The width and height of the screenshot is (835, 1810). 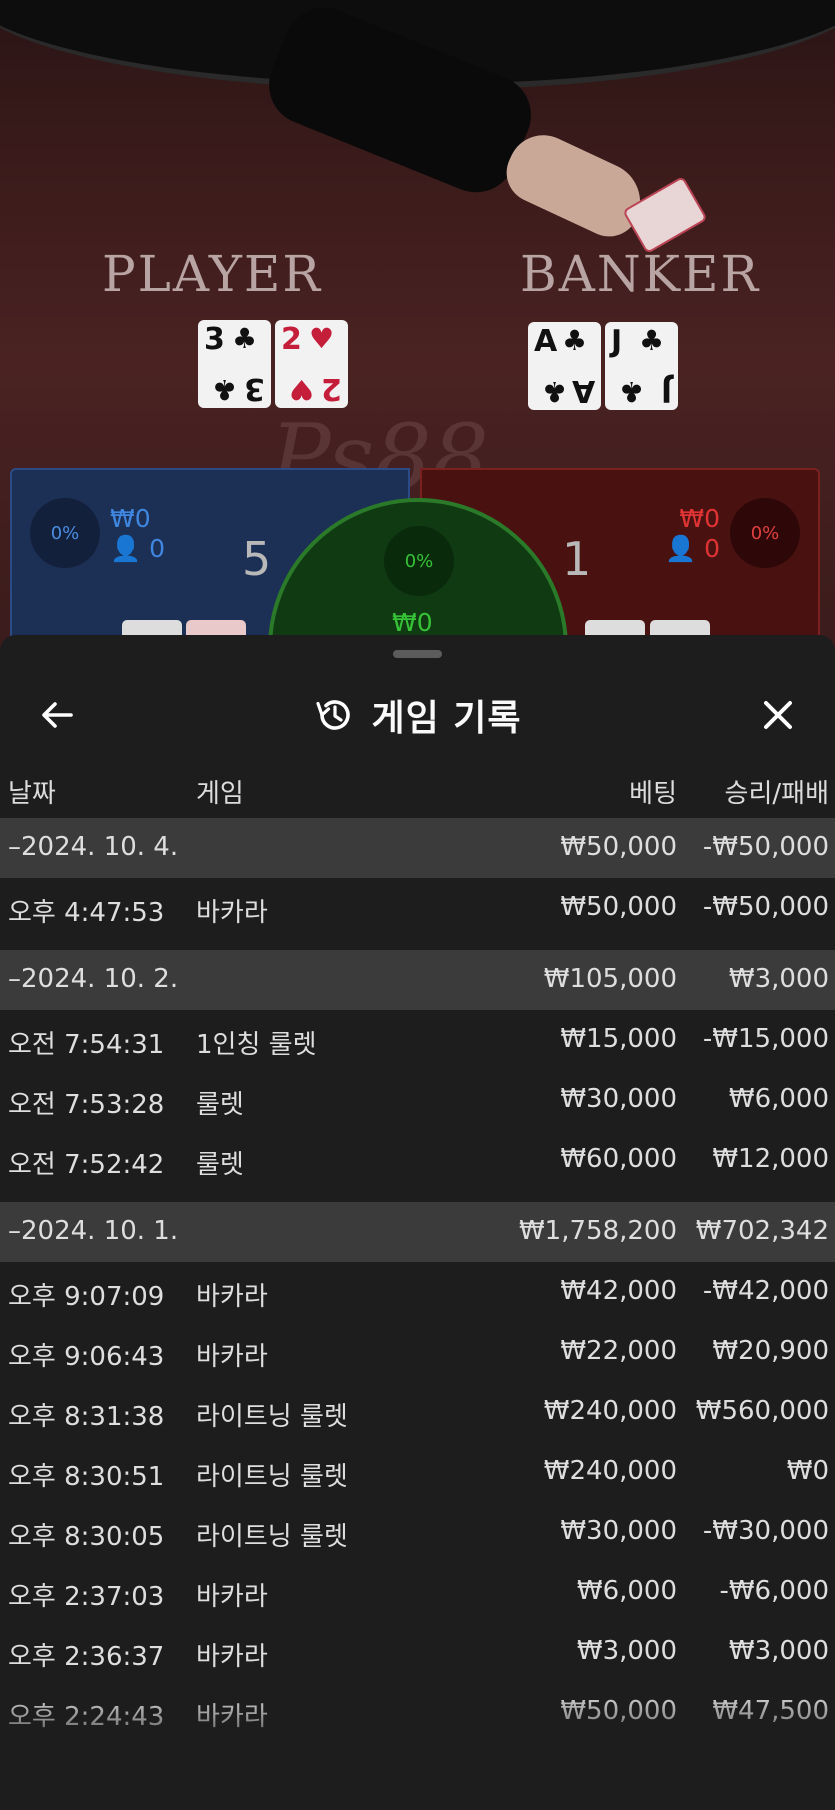 What do you see at coordinates (777, 791) in the screenshot?
I see `column-header-result: 승리/패배` at bounding box center [777, 791].